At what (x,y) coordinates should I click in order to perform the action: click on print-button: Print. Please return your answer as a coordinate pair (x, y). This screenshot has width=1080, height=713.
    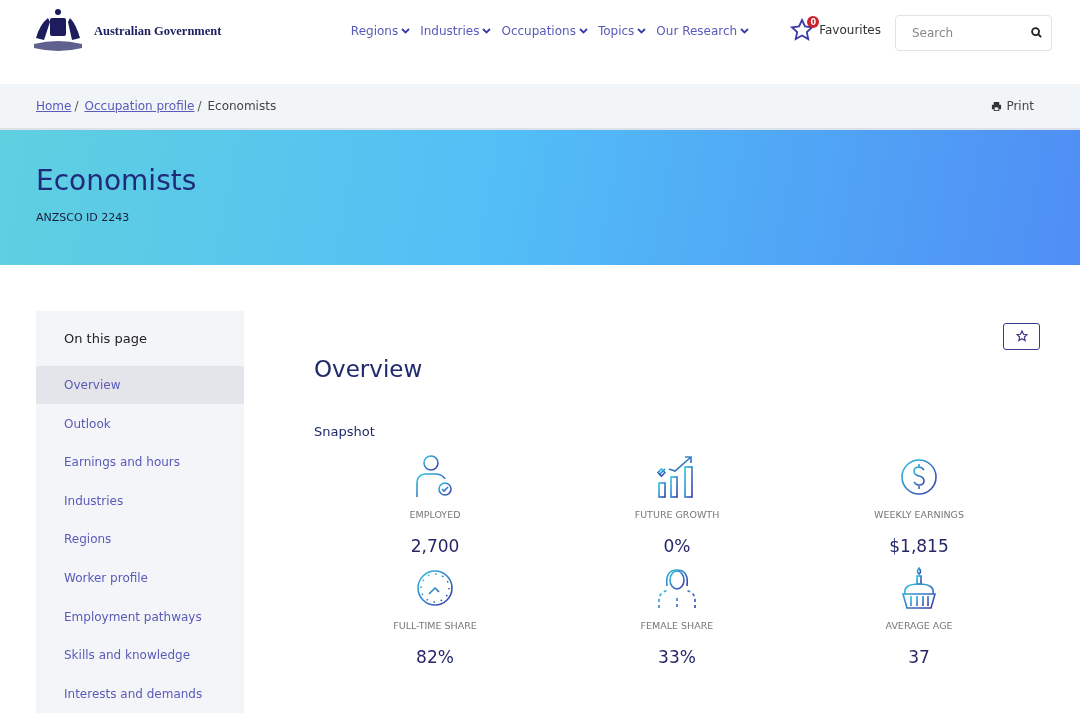
    Looking at the image, I should click on (1012, 106).